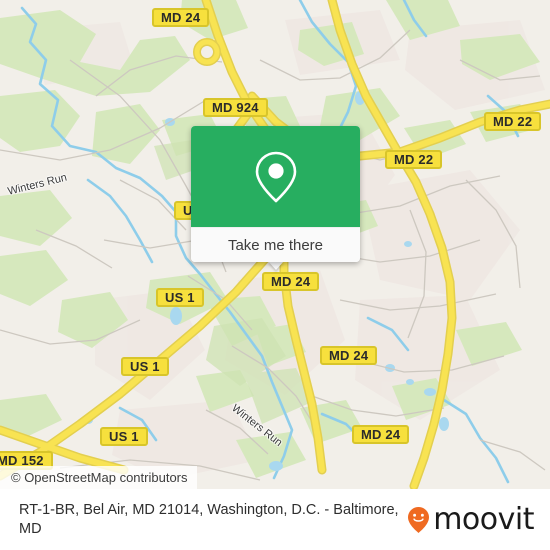 The height and width of the screenshot is (550, 550). Describe the element at coordinates (276, 265) in the screenshot. I see `callout-pointer` at that location.